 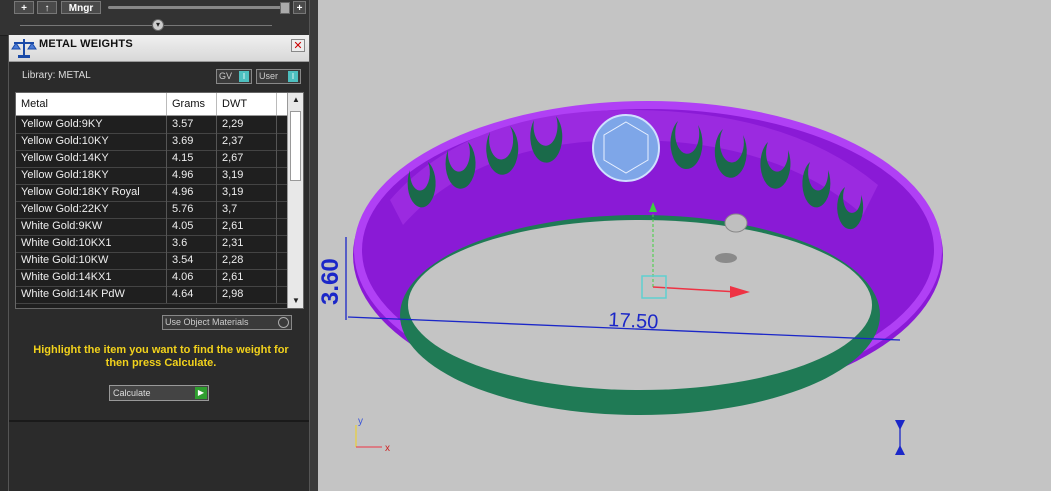 What do you see at coordinates (247, 260) in the screenshot?
I see `dwt-cell: 2,28` at bounding box center [247, 260].